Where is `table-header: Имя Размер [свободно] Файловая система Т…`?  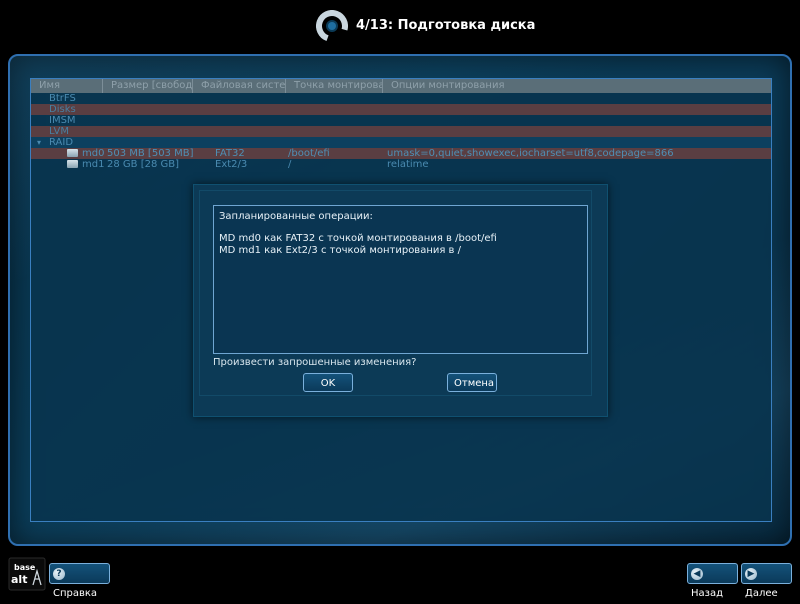
table-header: Имя Размер [свободно] Файловая система Т… is located at coordinates (401, 86).